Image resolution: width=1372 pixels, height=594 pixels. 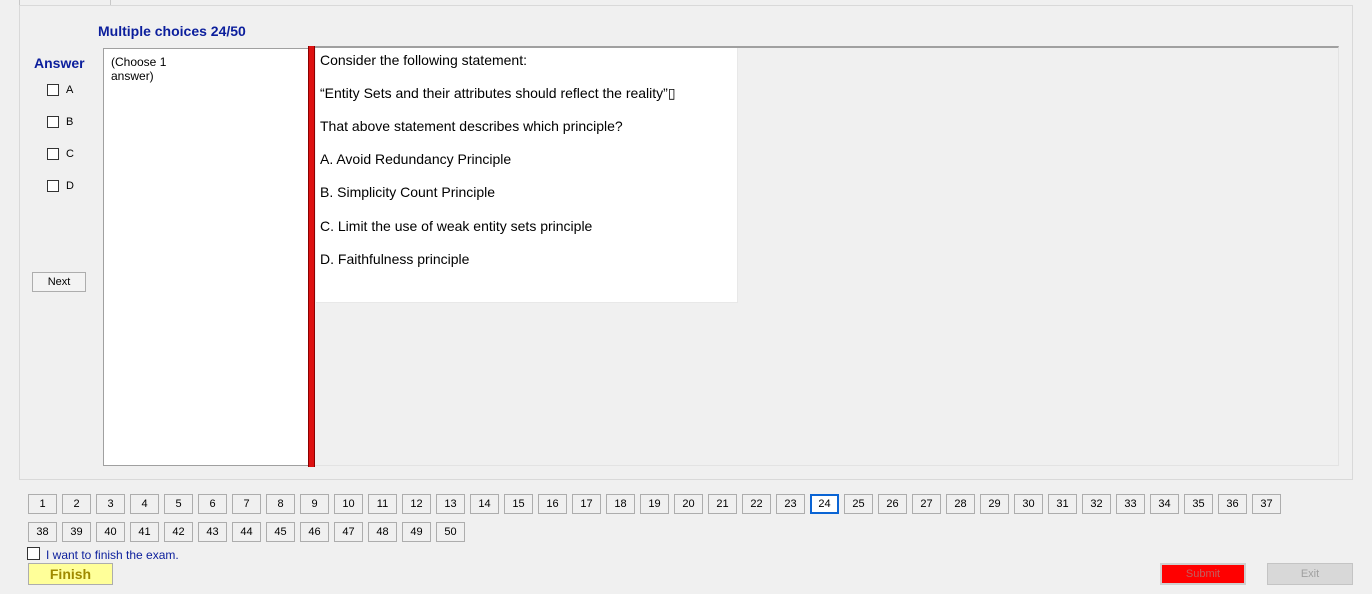 What do you see at coordinates (110, 504) in the screenshot?
I see `question-nav-button-3: 3` at bounding box center [110, 504].